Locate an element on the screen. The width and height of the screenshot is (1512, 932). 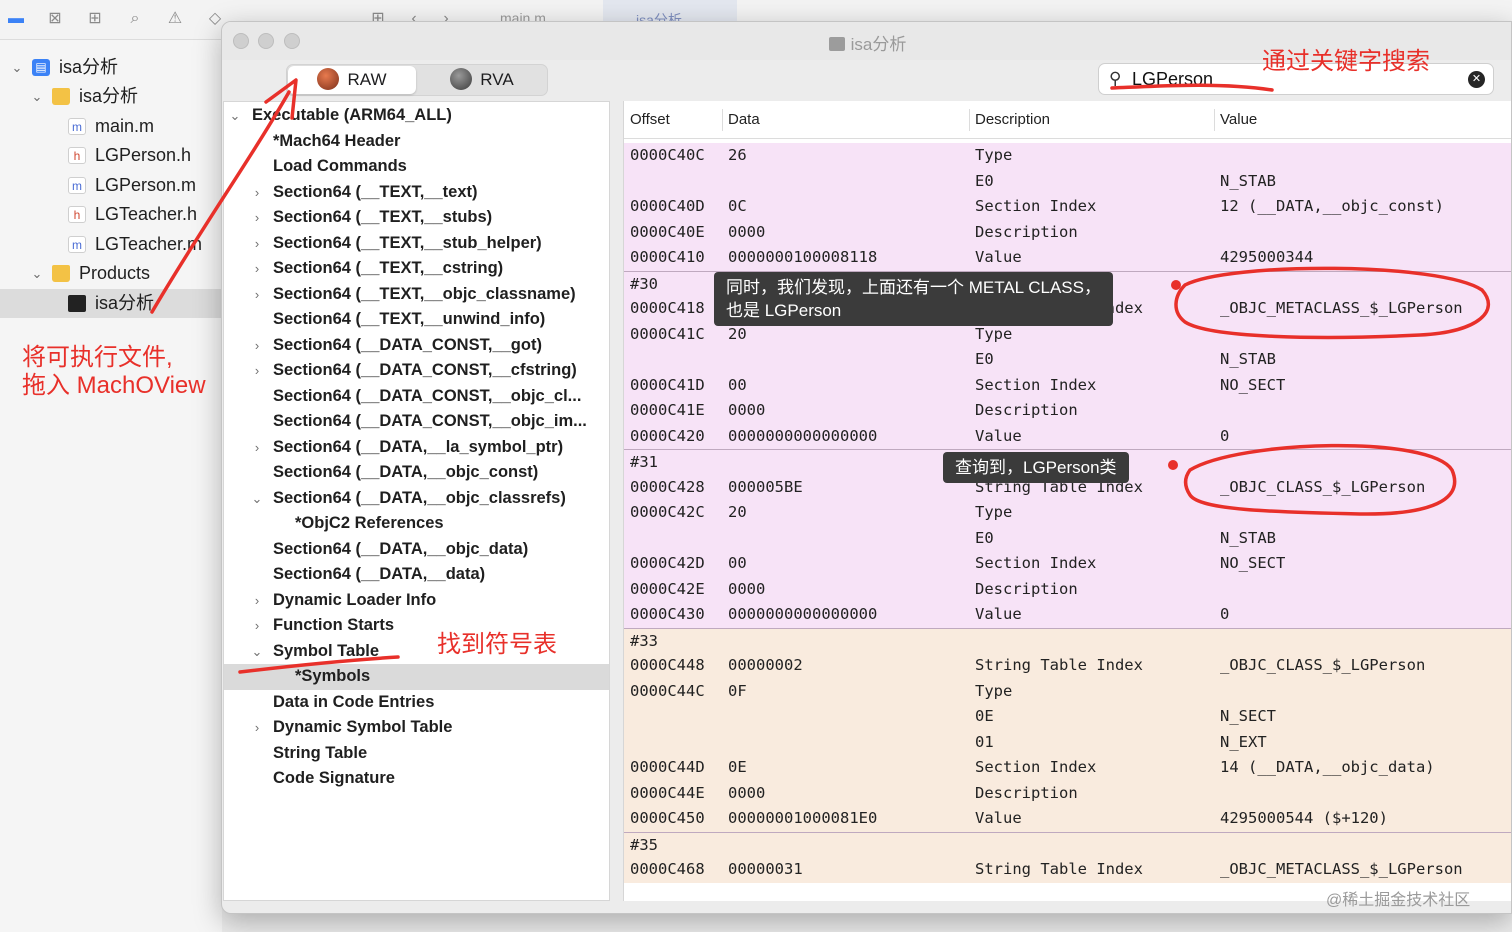
column-data: Data is located at coordinates (744, 119).